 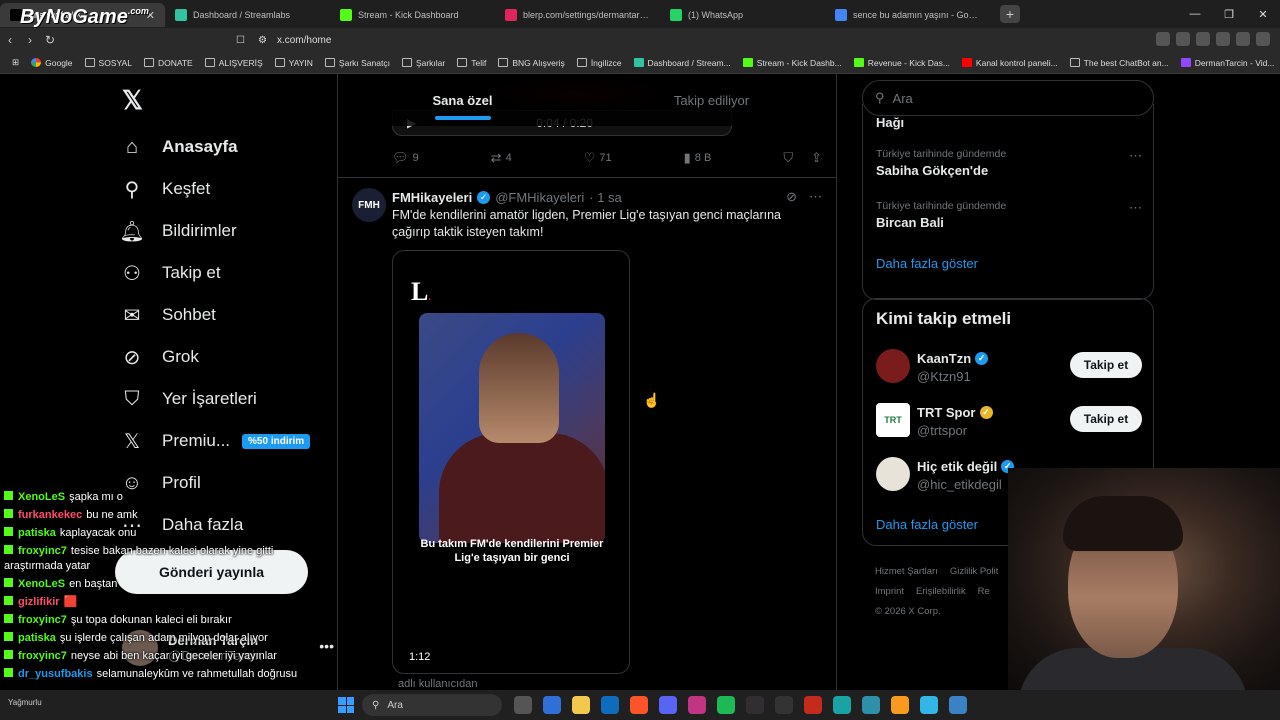 I want to click on avatar: TRT, so click(x=893, y=420).